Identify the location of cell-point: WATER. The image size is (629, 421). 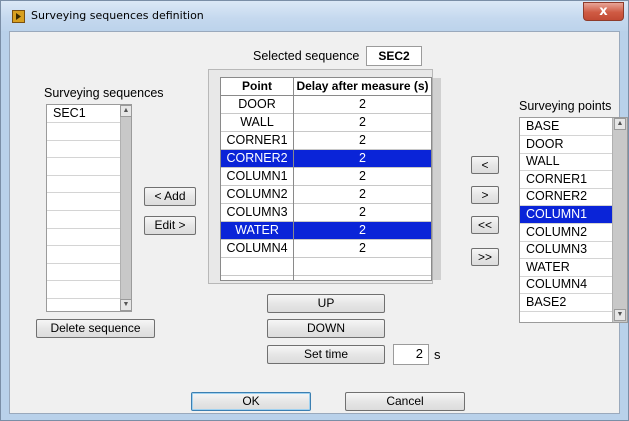
(257, 230).